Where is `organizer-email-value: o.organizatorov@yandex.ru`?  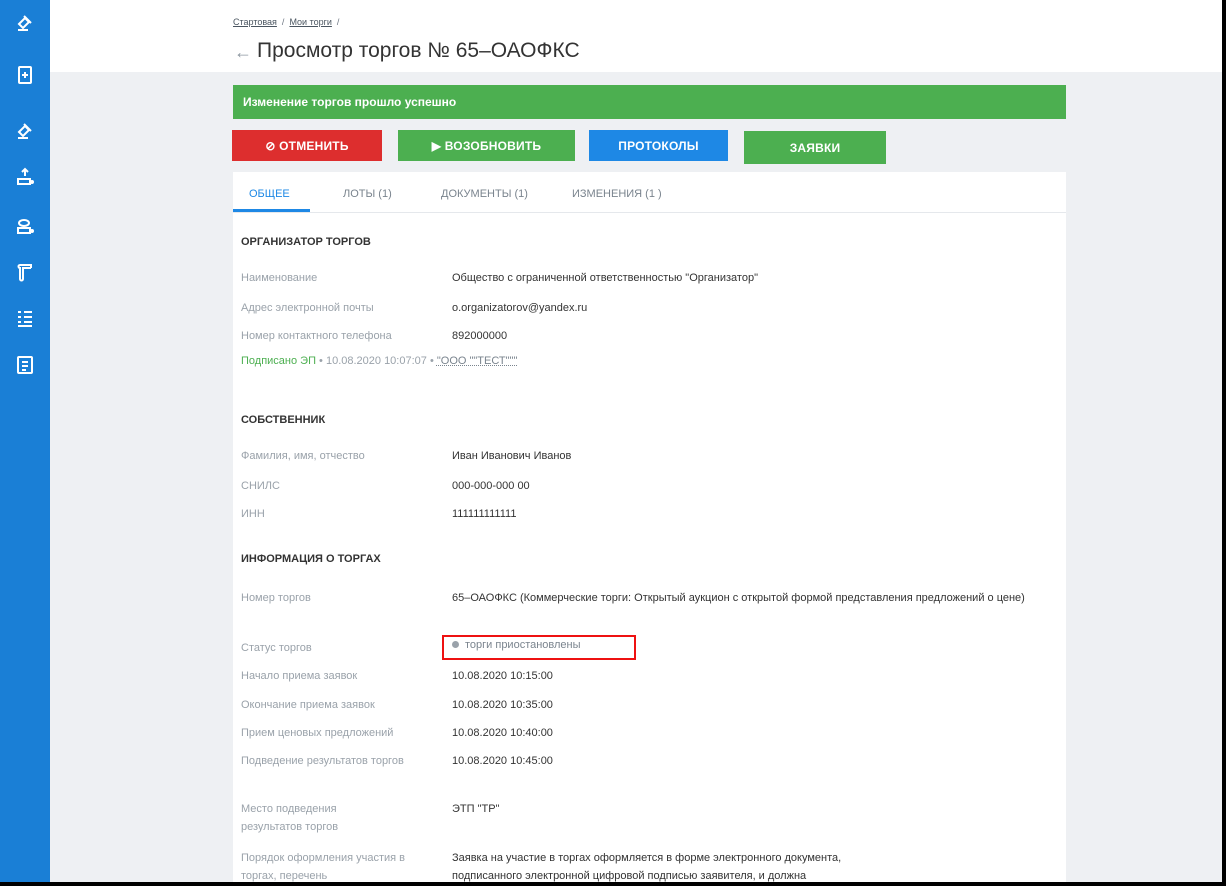 organizer-email-value: o.organizatorov@yandex.ru is located at coordinates (520, 308).